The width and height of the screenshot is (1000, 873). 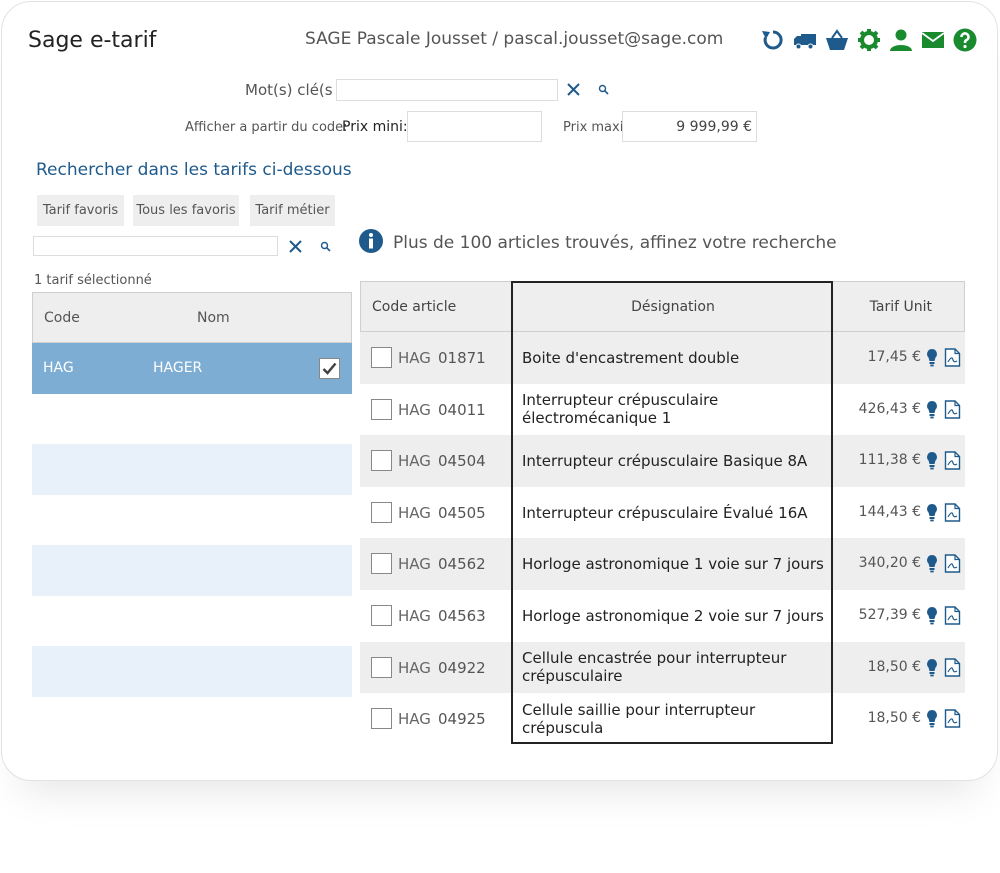 I want to click on mail-icon, so click(x=932, y=40).